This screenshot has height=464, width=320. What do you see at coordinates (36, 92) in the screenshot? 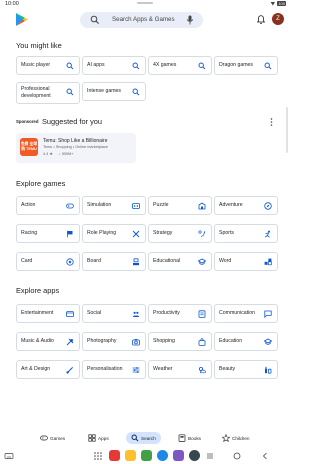
I see `chip-label: Professional development` at bounding box center [36, 92].